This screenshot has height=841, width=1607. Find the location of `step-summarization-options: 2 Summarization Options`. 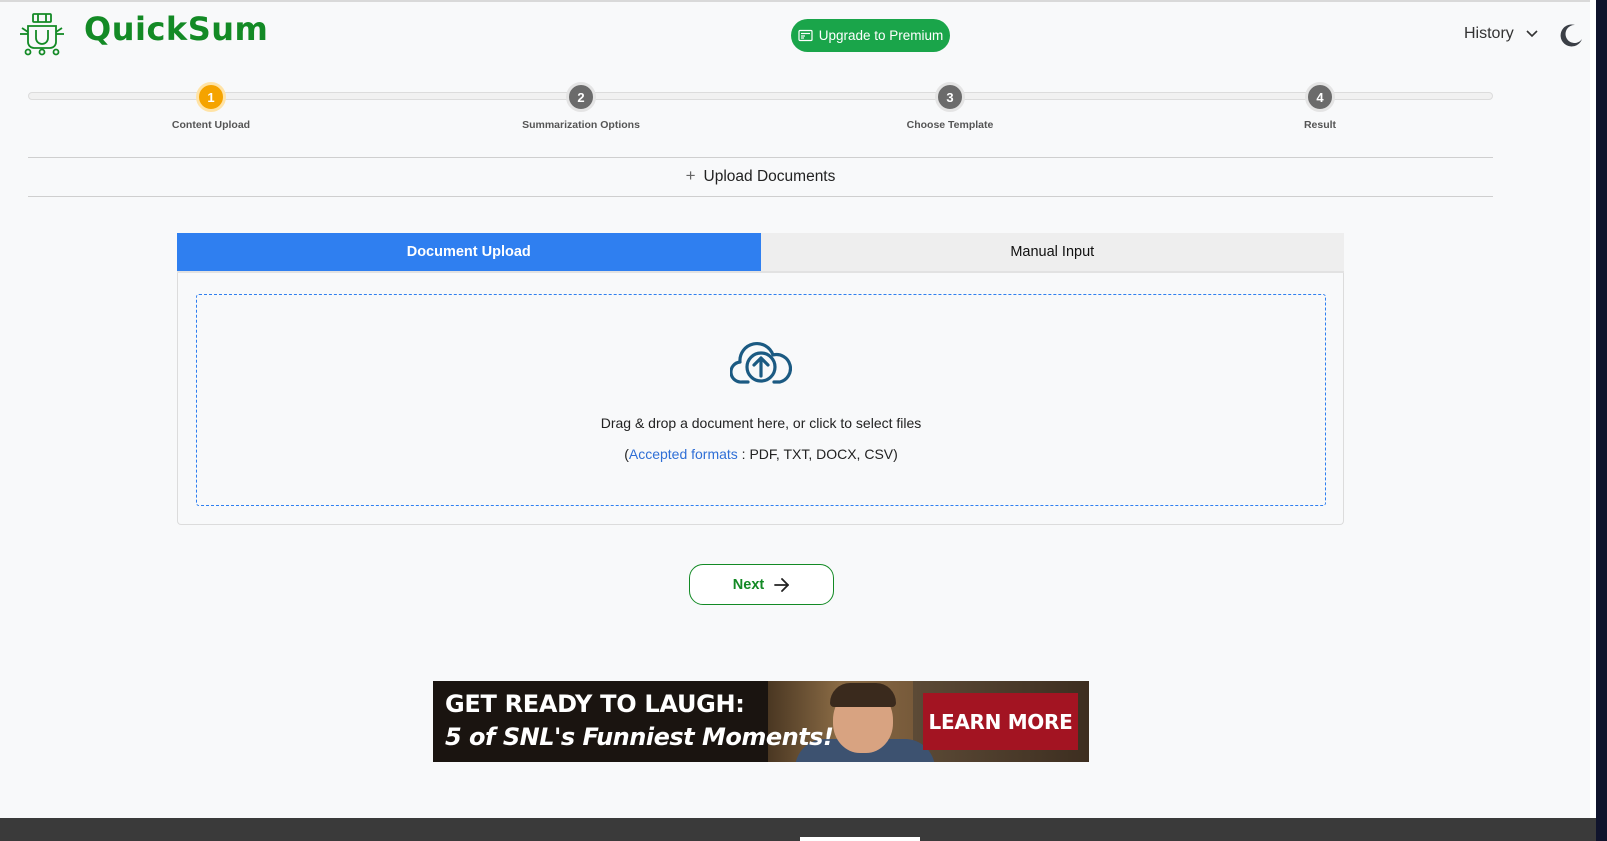

step-summarization-options: 2 Summarization Options is located at coordinates (581, 106).